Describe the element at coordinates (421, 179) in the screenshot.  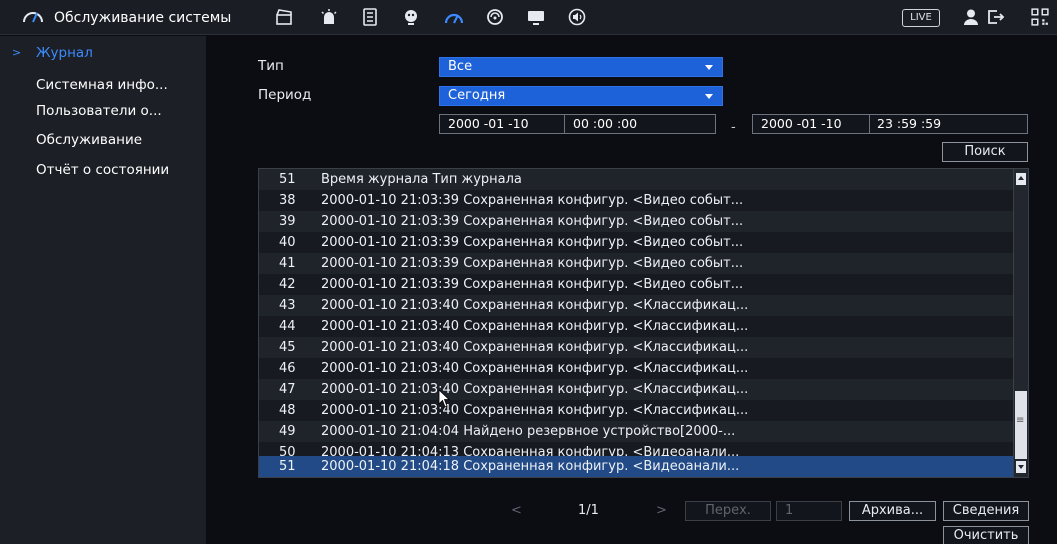
I see `header-columns: Время журнала Тип журнала` at that location.